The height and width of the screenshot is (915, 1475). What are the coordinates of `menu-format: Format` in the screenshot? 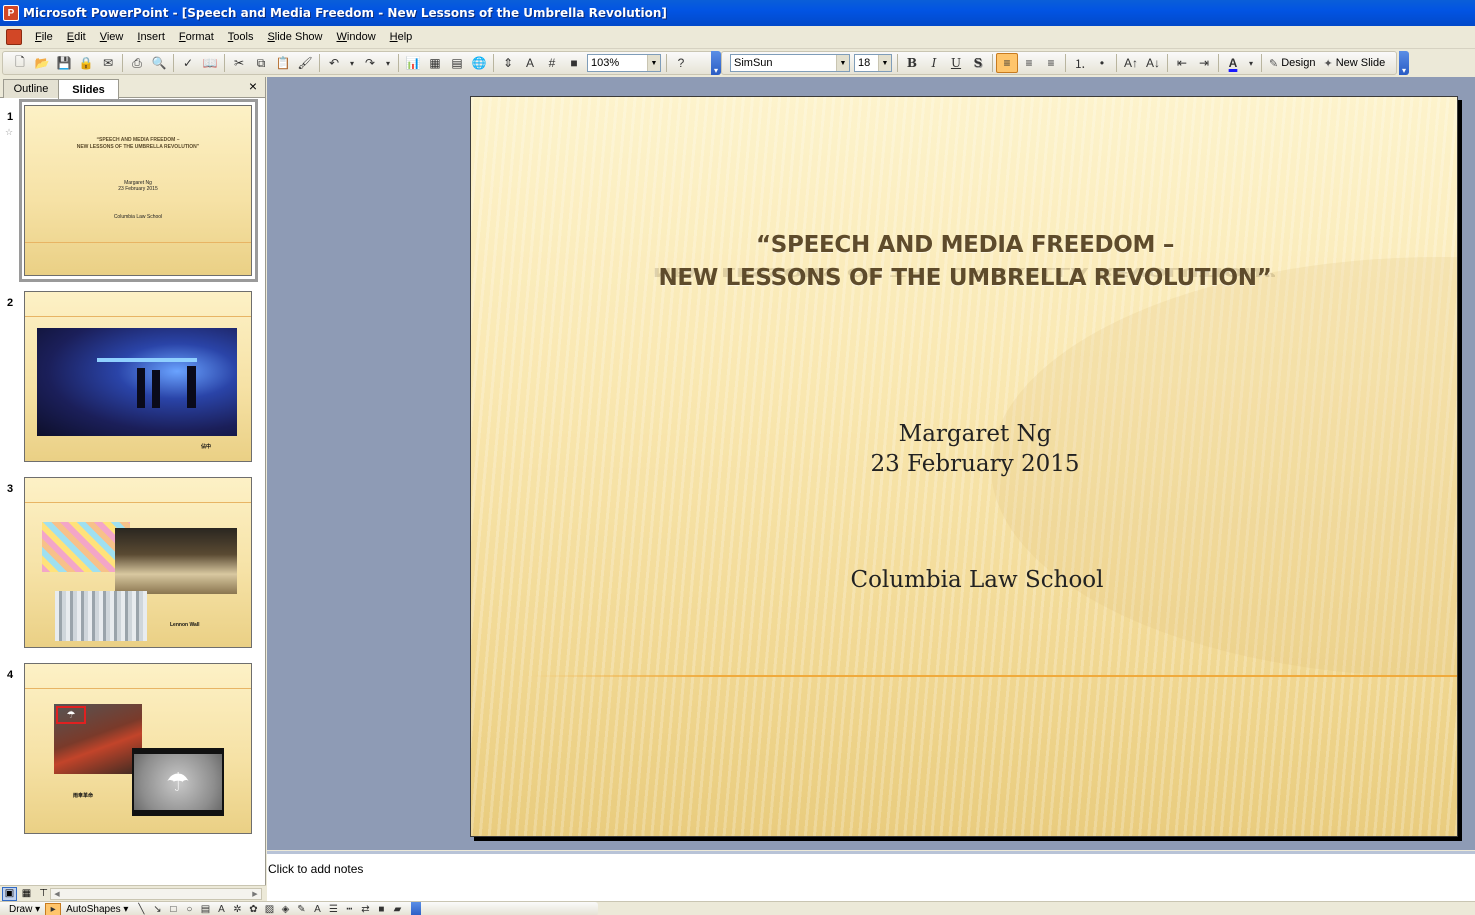 It's located at (196, 37).